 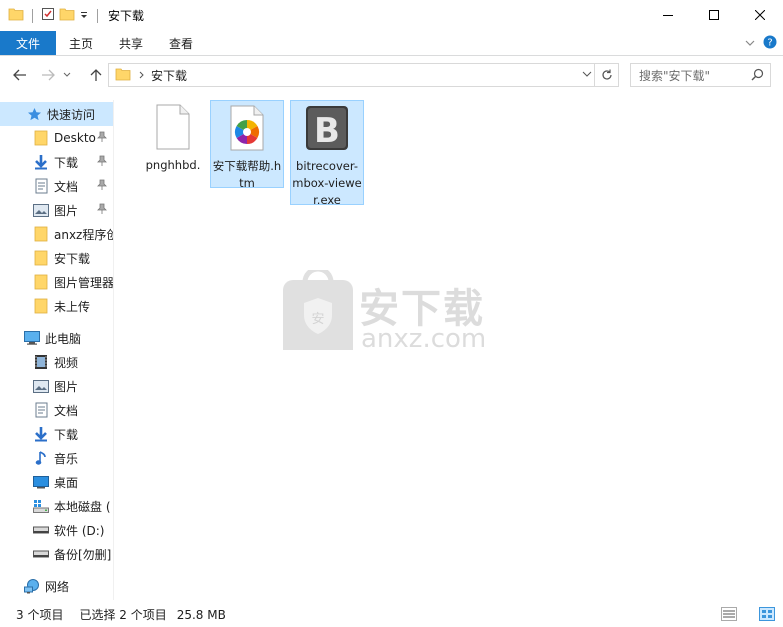 I want to click on svg-text: B, so click(x=327, y=131).